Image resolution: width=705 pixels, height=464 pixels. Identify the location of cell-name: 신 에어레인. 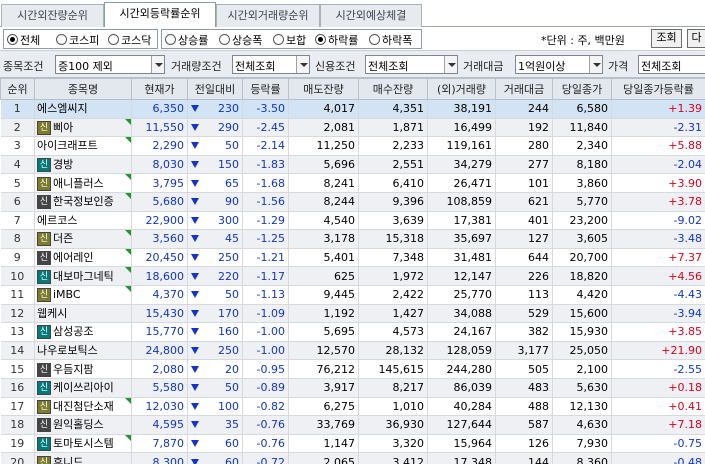
(83, 258).